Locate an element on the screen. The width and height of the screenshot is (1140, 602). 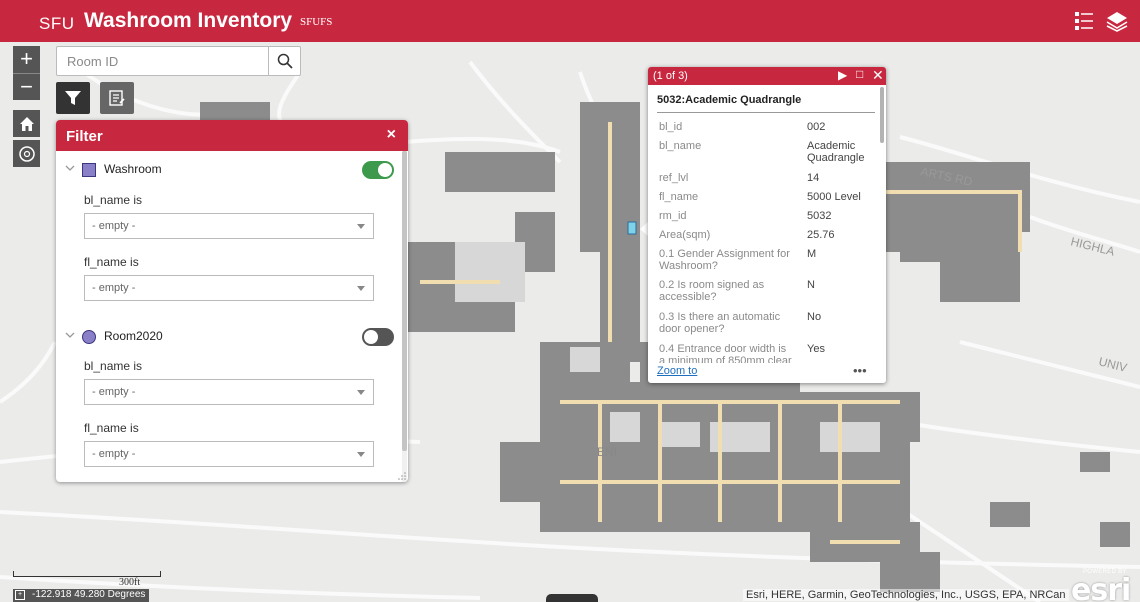
zoom-out-button: − is located at coordinates (26, 86).